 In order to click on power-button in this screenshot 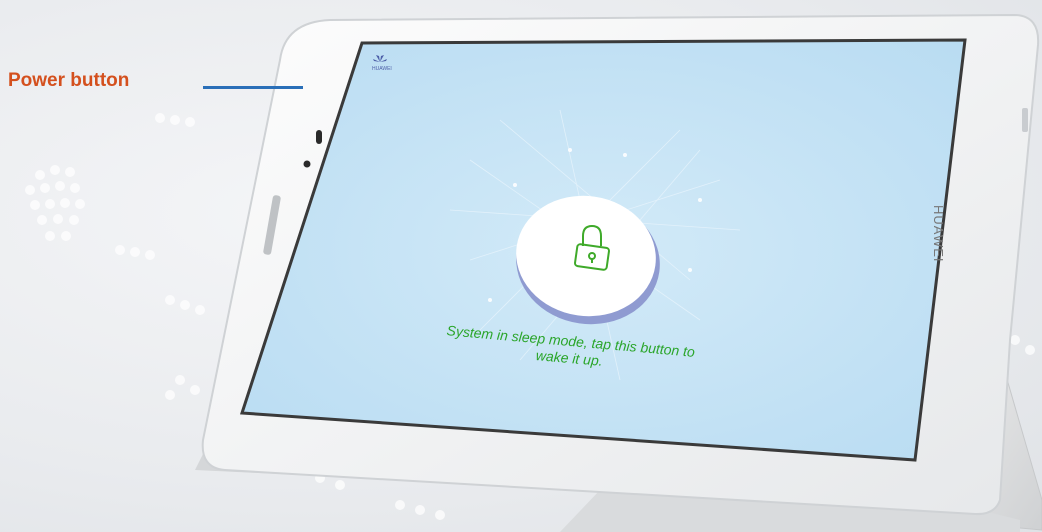, I will do `click(1025, 120)`.